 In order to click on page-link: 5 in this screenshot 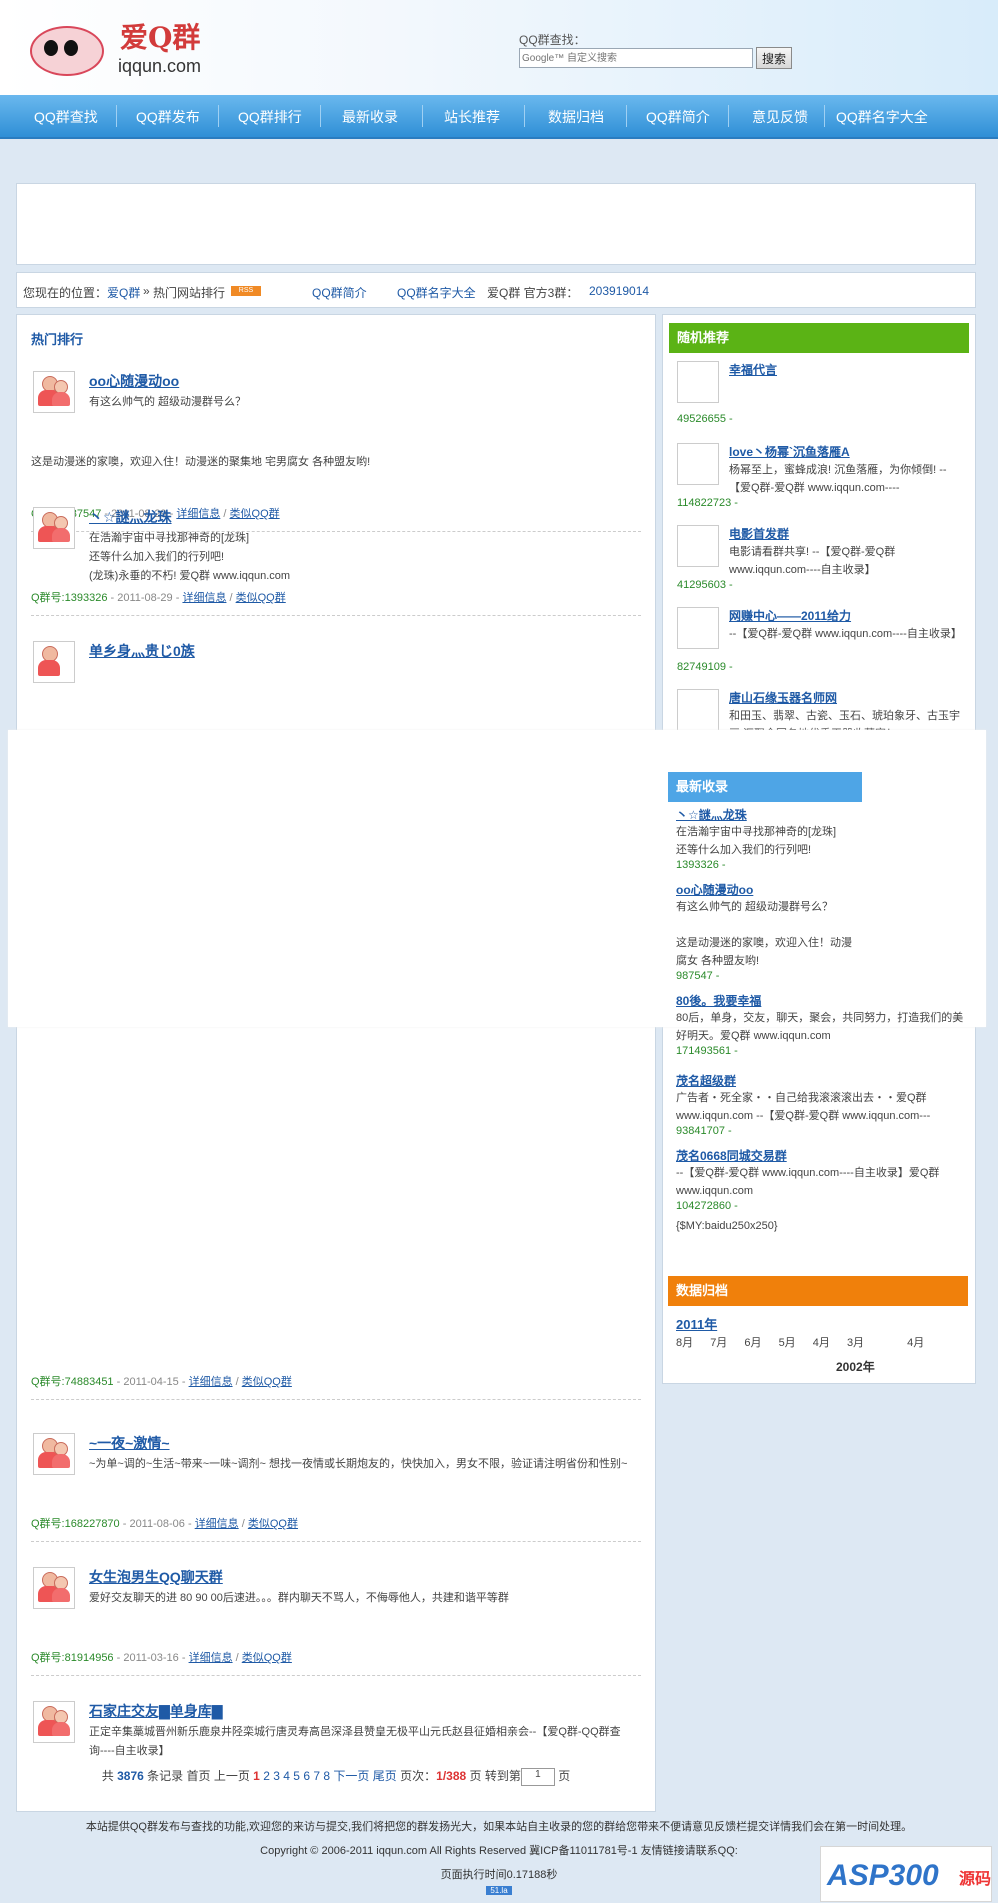, I will do `click(296, 1776)`.